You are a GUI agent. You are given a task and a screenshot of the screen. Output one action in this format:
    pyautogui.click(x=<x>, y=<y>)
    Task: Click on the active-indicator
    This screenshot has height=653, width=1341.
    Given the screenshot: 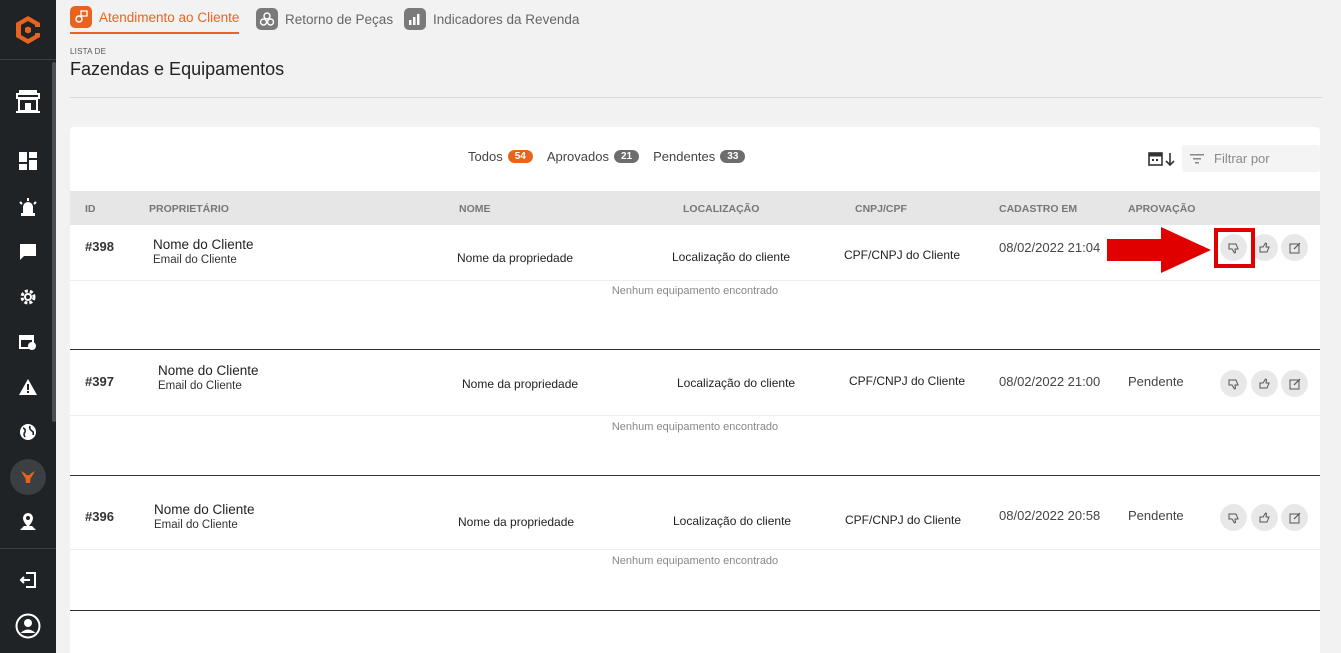 What is the action you would take?
    pyautogui.click(x=28, y=477)
    